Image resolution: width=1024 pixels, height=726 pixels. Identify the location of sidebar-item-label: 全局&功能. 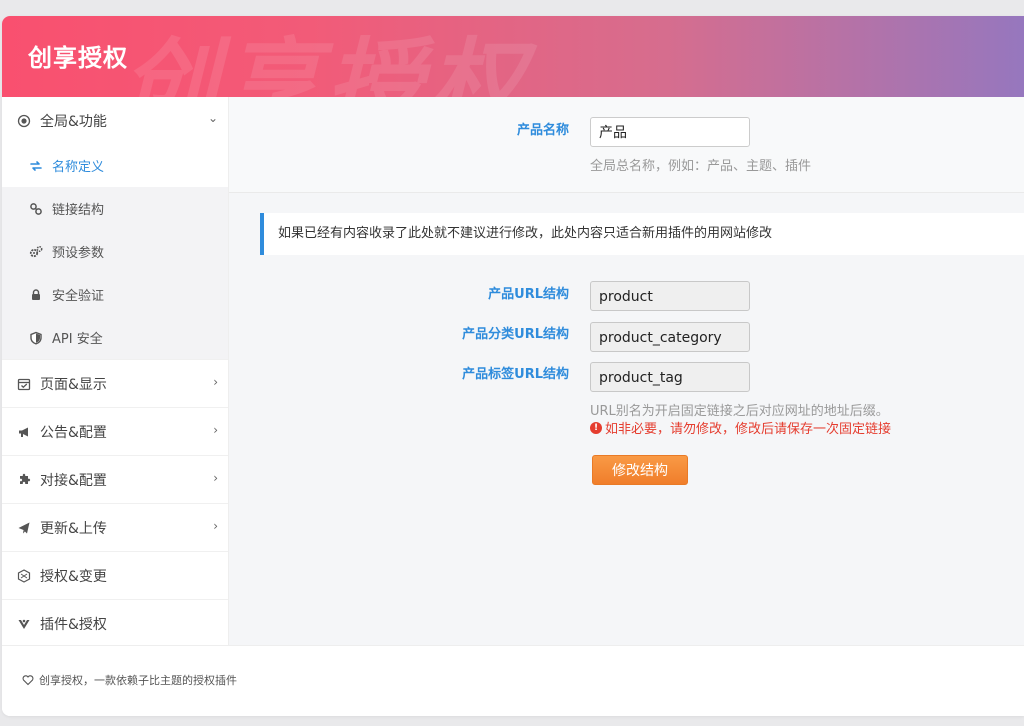
(73, 121).